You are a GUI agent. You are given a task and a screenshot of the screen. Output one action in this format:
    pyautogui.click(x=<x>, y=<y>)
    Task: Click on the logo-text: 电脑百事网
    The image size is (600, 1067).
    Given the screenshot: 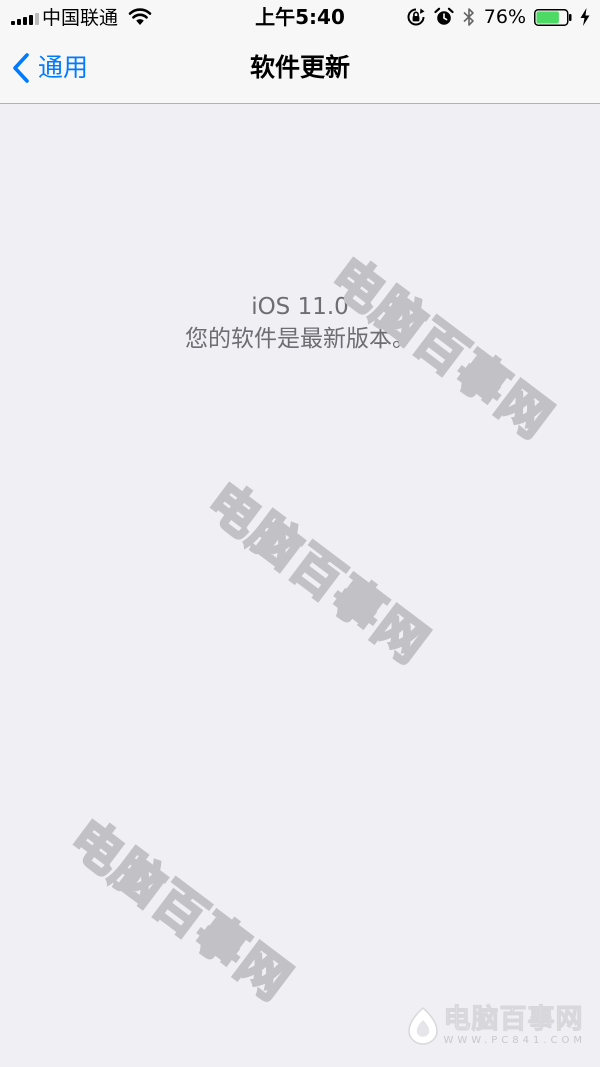 What is the action you would take?
    pyautogui.click(x=513, y=1019)
    